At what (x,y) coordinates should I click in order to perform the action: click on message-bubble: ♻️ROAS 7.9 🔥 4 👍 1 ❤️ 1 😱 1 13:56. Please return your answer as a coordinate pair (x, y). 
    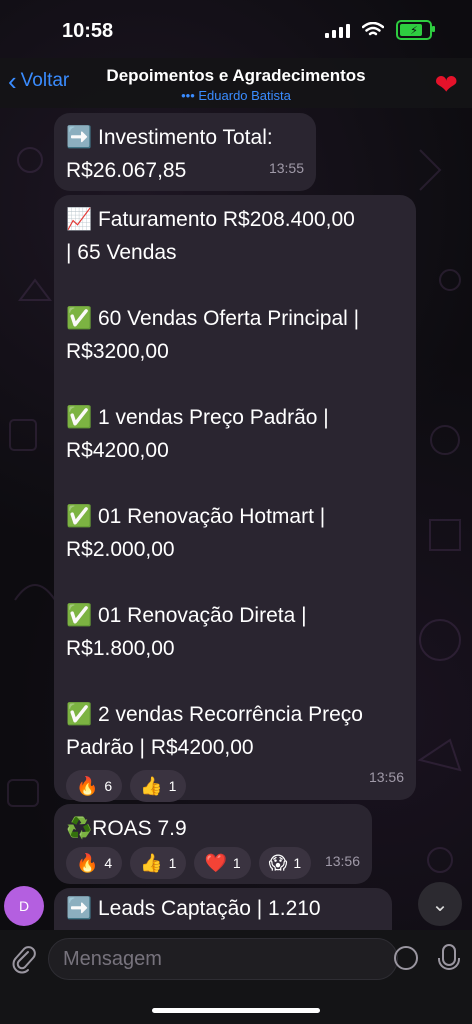
    Looking at the image, I should click on (213, 844).